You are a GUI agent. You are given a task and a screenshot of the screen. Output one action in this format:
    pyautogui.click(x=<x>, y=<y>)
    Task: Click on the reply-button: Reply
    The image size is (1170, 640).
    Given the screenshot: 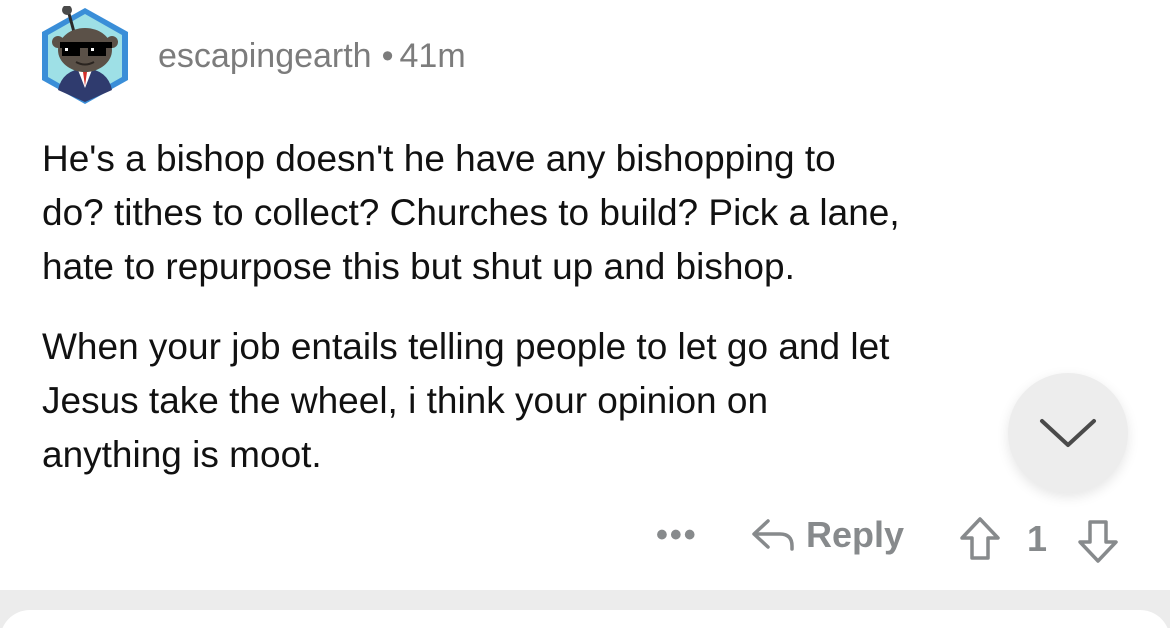 What is the action you would take?
    pyautogui.click(x=827, y=535)
    